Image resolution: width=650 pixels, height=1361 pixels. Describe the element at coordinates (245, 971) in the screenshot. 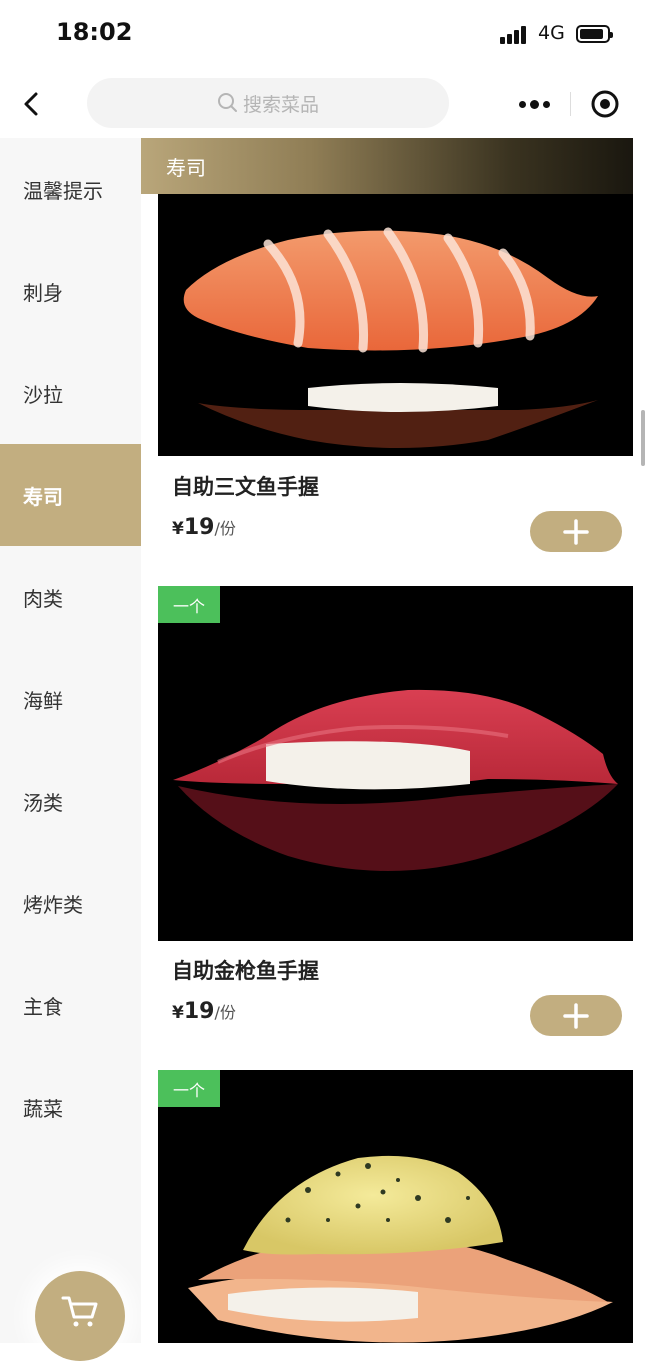

I see `dish-name-tuna: 自助金枪鱼手握` at that location.